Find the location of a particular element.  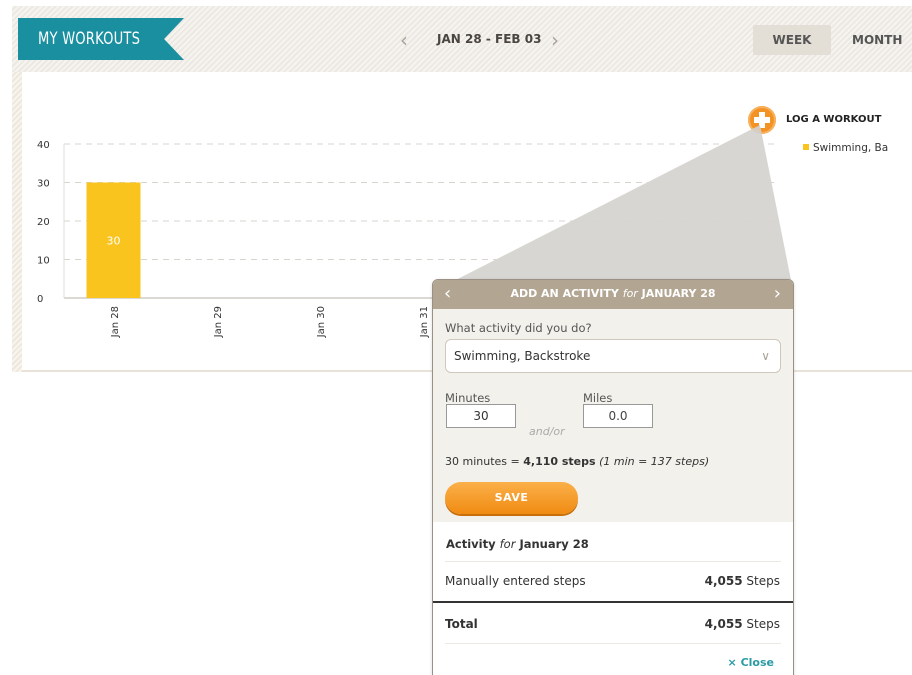

x-tick-label: Jan 30 is located at coordinates (321, 322).